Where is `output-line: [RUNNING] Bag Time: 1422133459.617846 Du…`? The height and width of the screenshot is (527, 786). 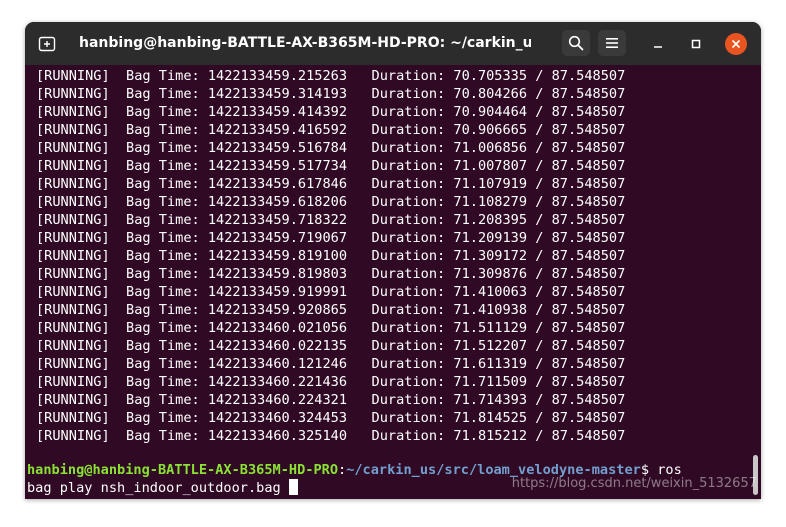
output-line: [RUNNING] Bag Time: 1422133459.617846 Du… is located at coordinates (331, 184).